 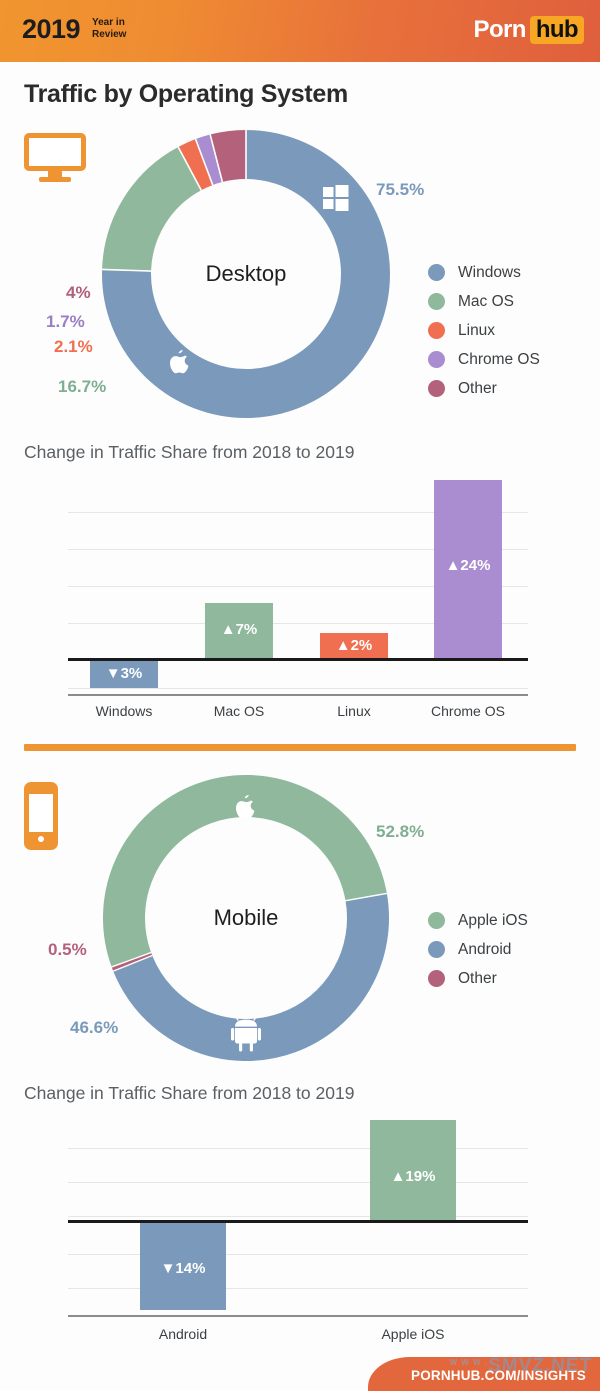 I want to click on page-header: 2019 Year in Review Porn hub, so click(x=300, y=31).